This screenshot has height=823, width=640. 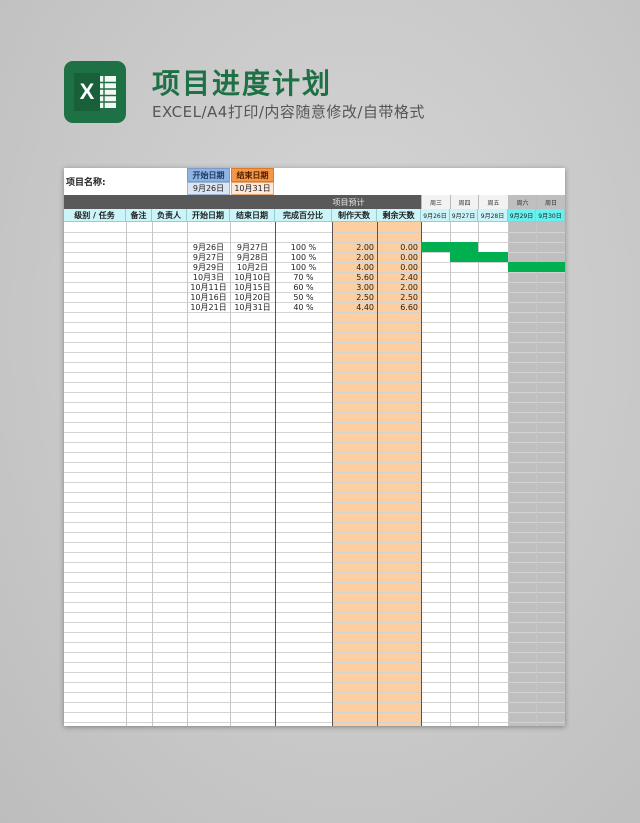 What do you see at coordinates (208, 175) in the screenshot?
I see `start-date-header: 开始日期` at bounding box center [208, 175].